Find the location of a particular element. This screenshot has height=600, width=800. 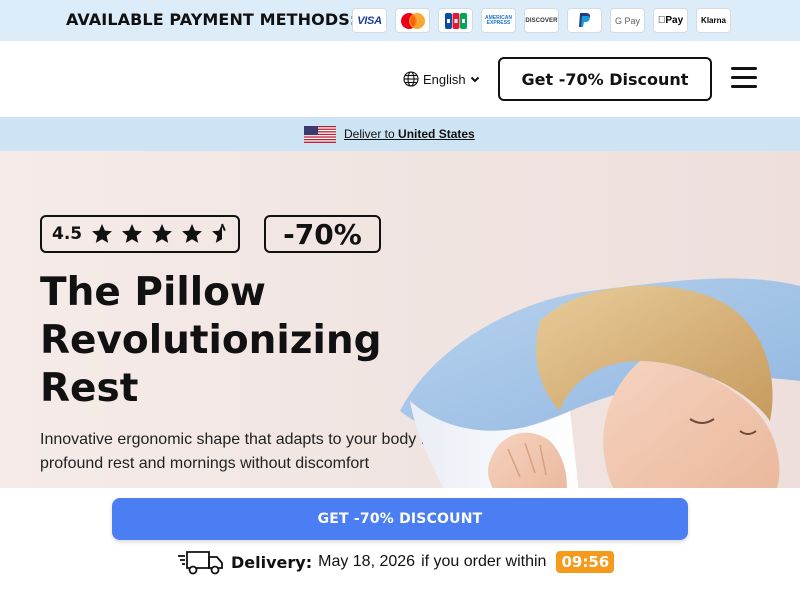

language-label: English is located at coordinates (444, 79).